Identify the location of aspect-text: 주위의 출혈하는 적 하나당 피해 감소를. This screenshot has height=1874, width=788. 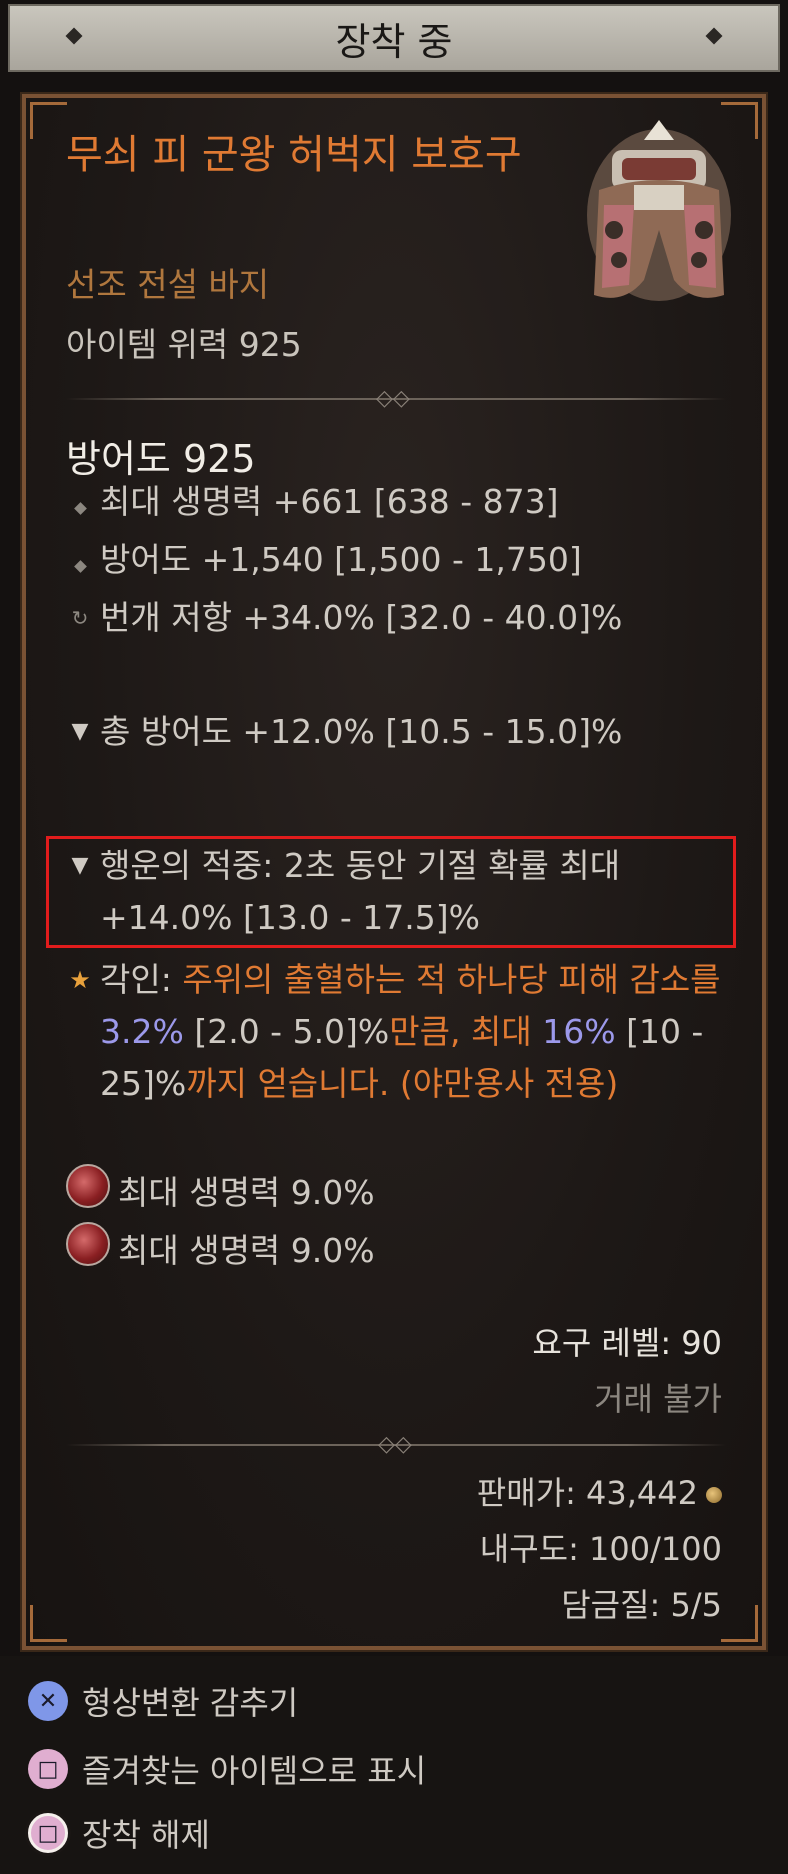
(451, 979).